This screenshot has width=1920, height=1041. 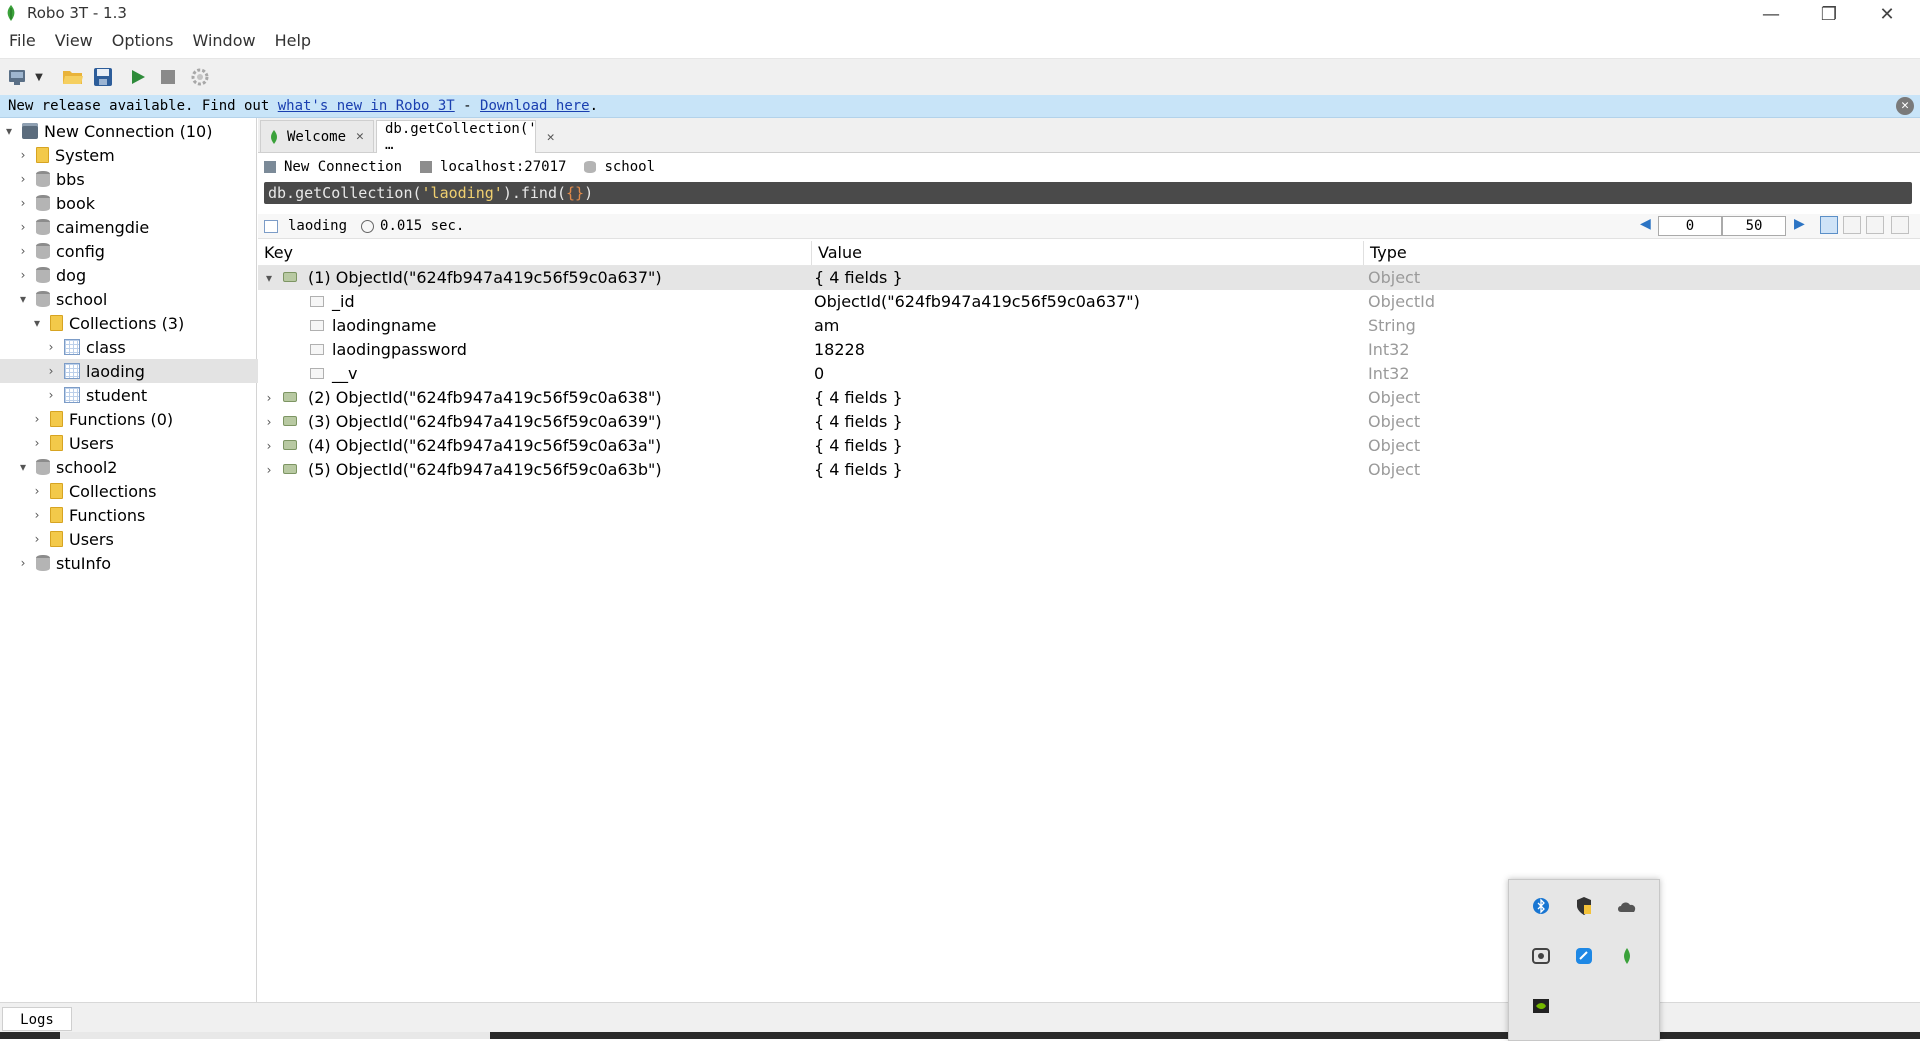 What do you see at coordinates (74, 42) in the screenshot?
I see `menu-view: View` at bounding box center [74, 42].